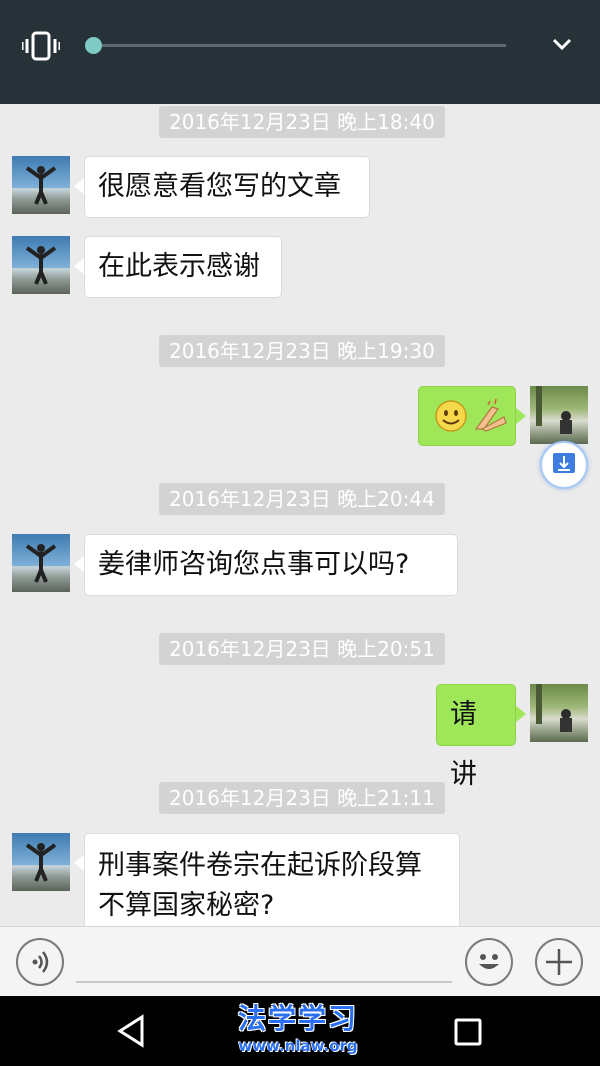  I want to click on message-input-bar, so click(300, 961).